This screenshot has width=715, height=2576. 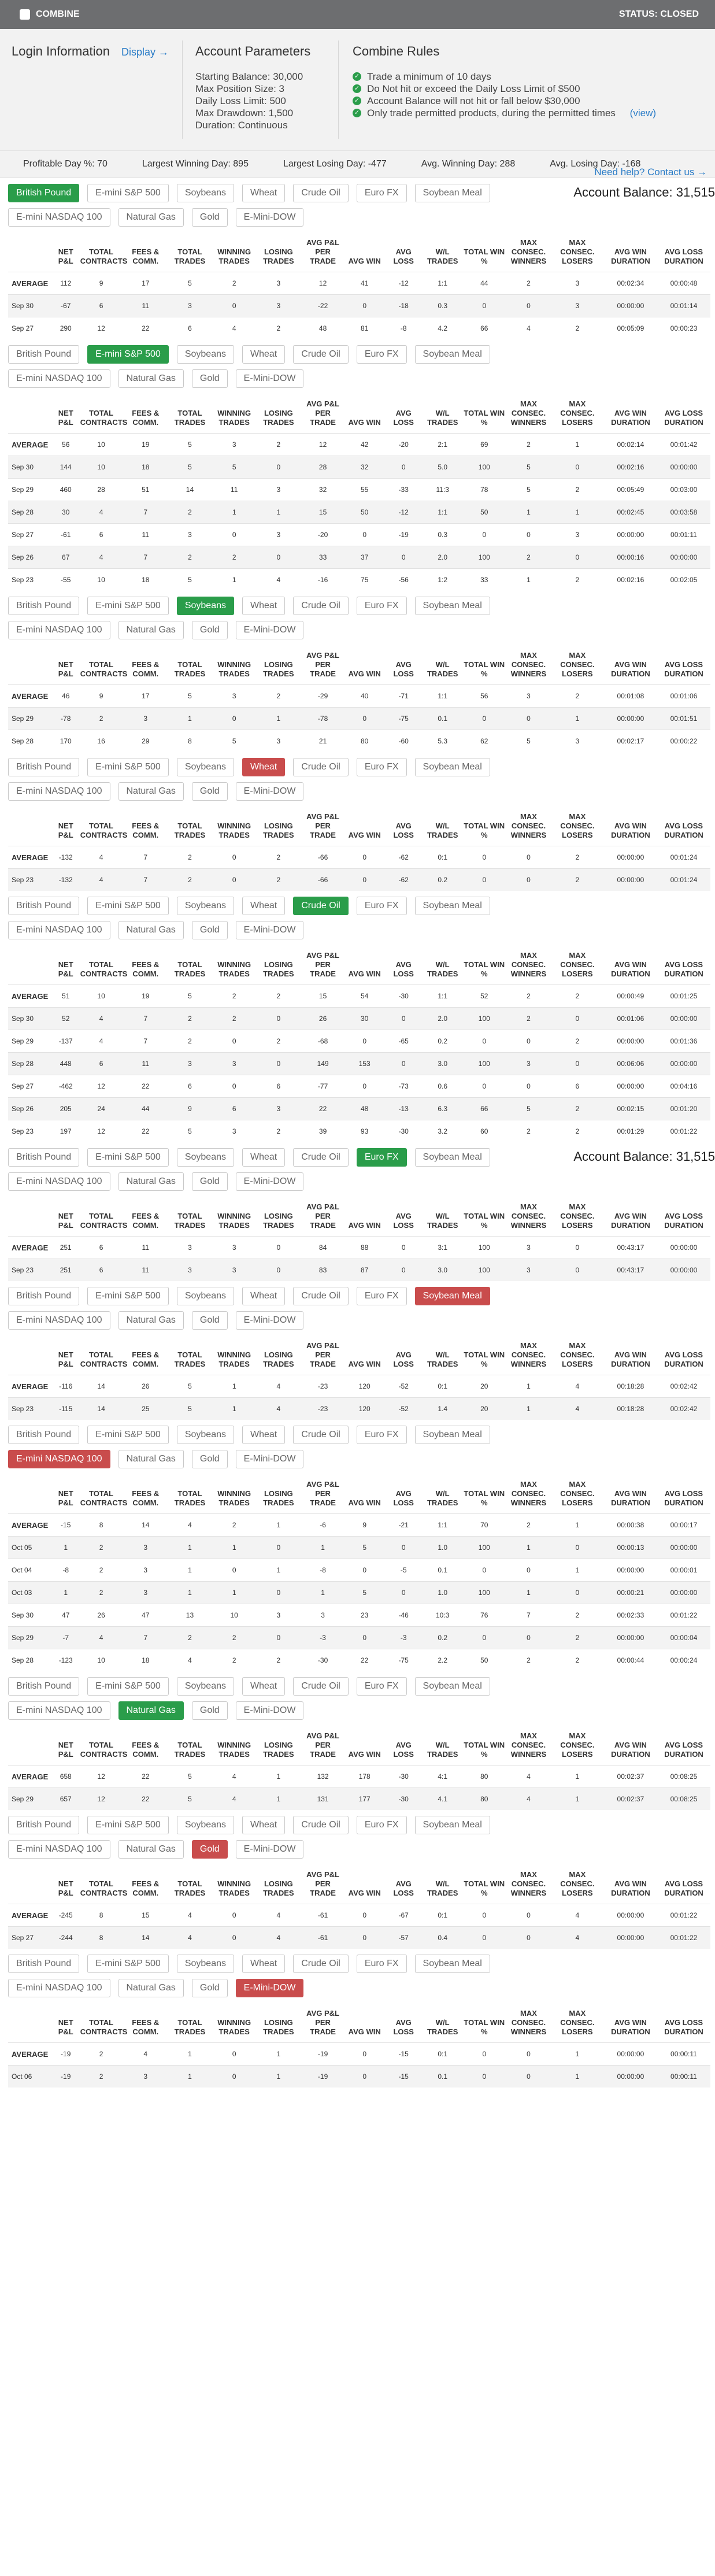 What do you see at coordinates (650, 172) in the screenshot?
I see `help-contact-link: Need help? Contact us →` at bounding box center [650, 172].